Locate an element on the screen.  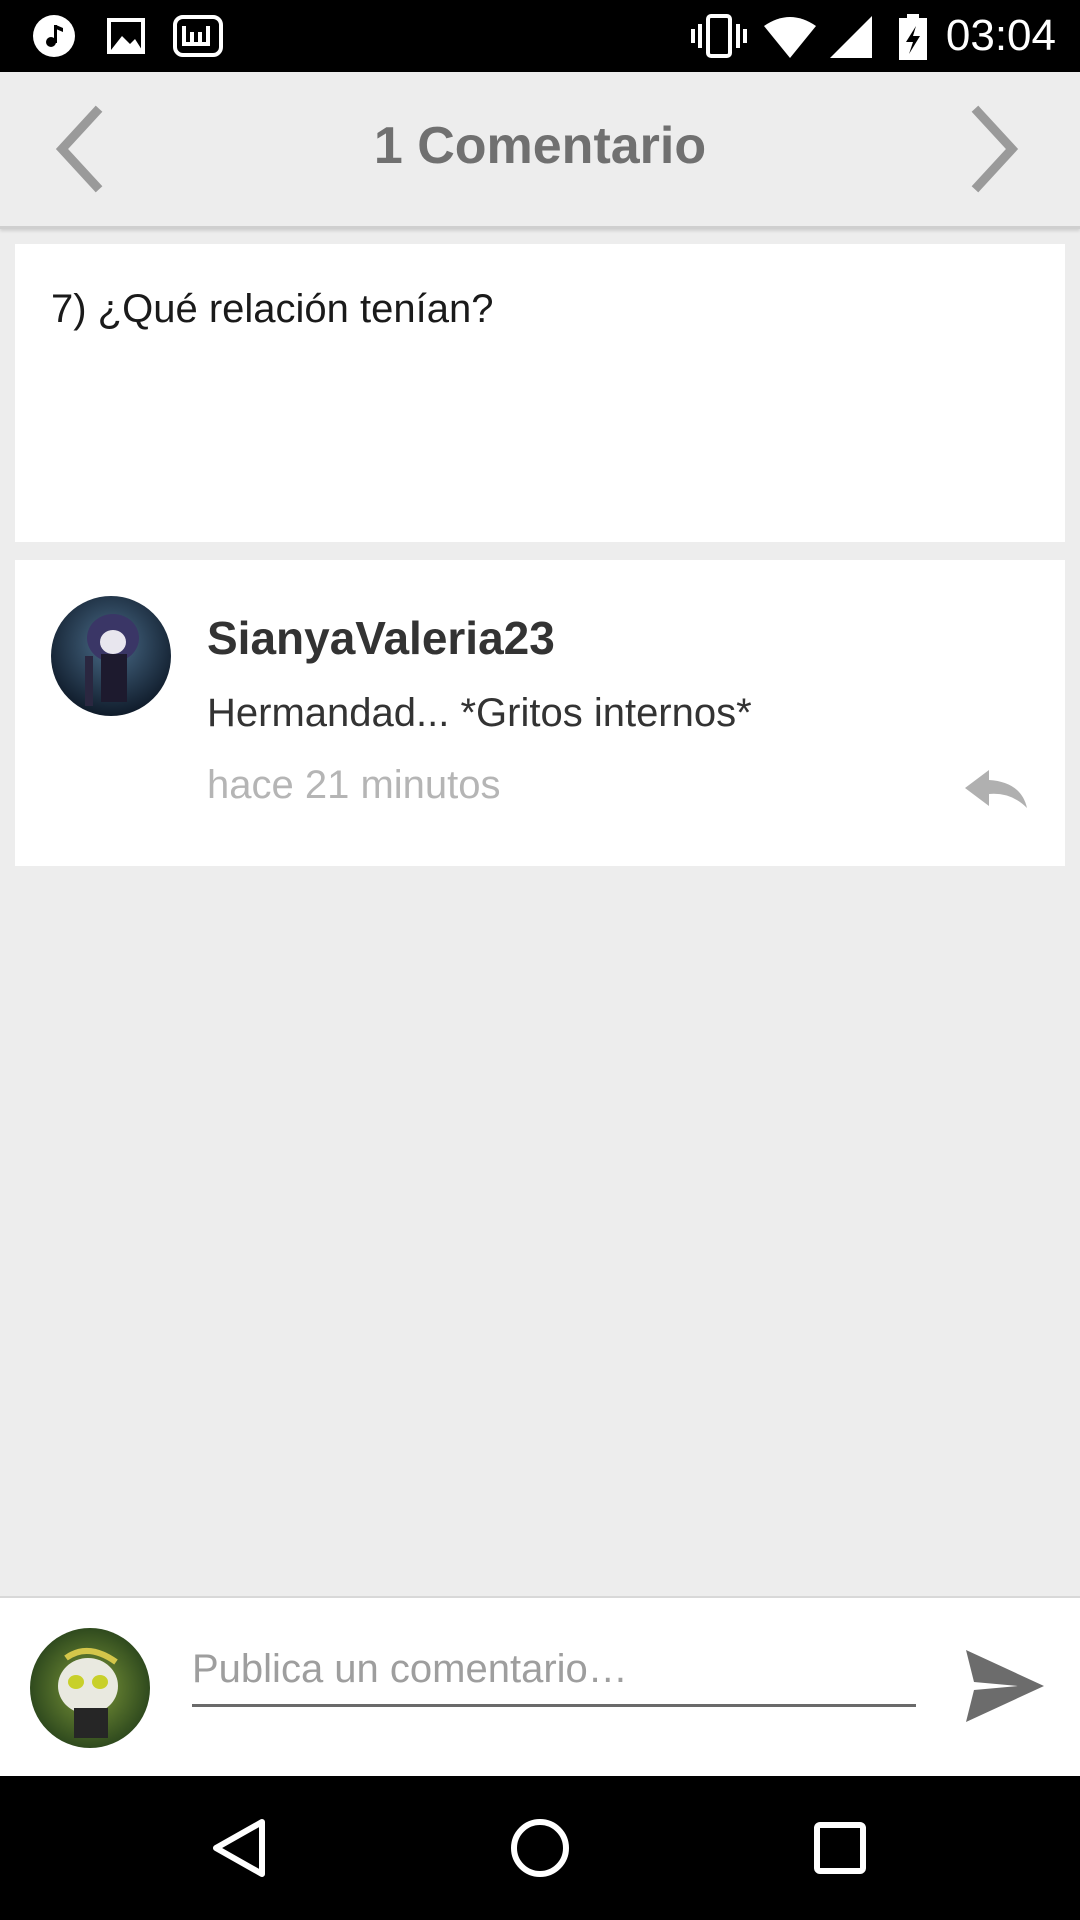
comment-input is located at coordinates (554, 1670).